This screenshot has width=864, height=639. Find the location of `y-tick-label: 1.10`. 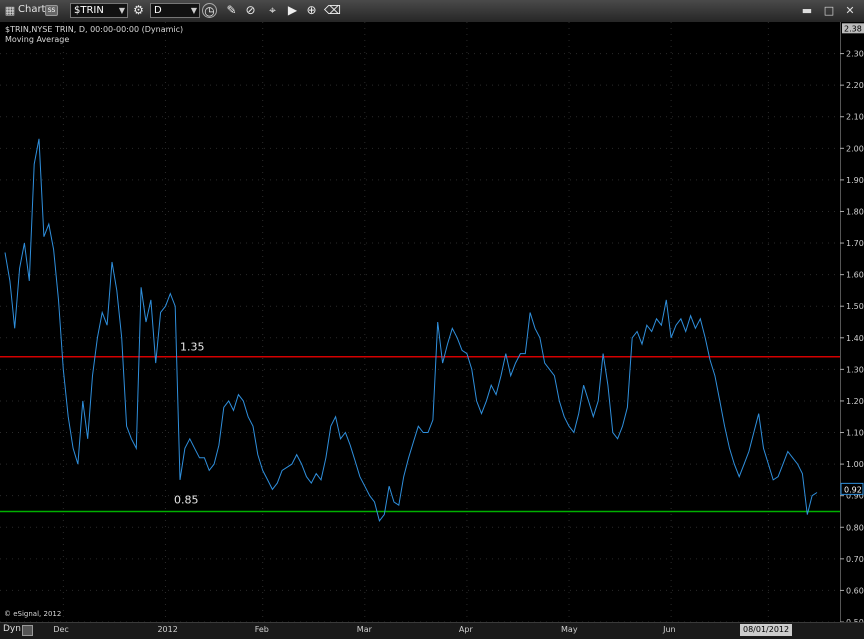

y-tick-label: 1.10 is located at coordinates (855, 433).